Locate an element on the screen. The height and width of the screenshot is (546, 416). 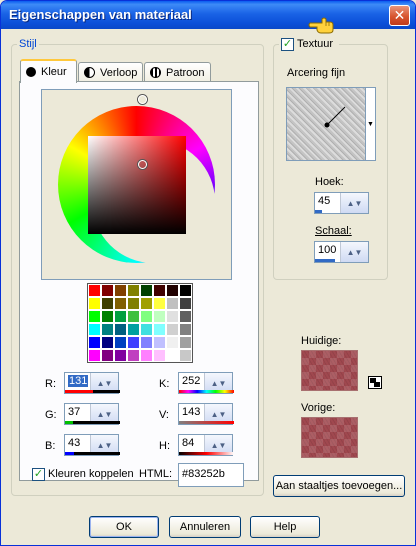
tab-kleur: Kleur is located at coordinates (48, 71).